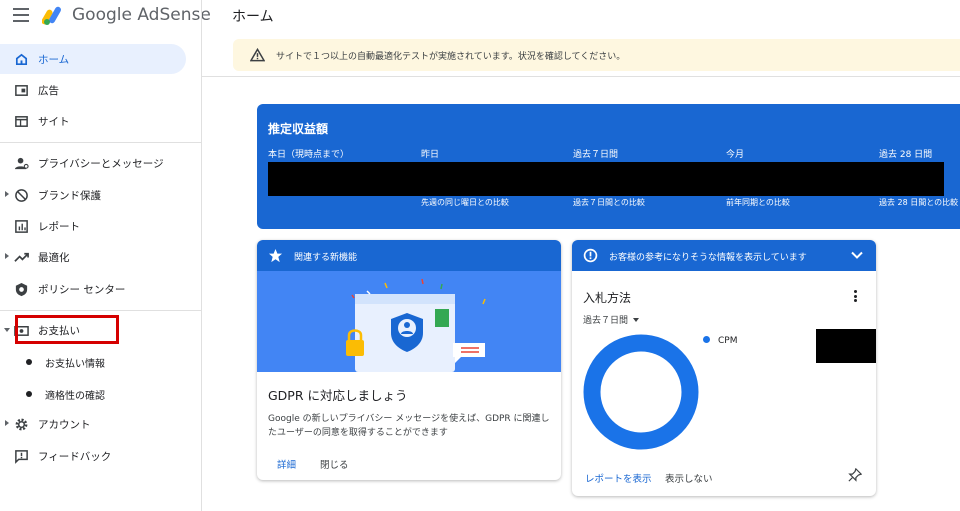 The height and width of the screenshot is (511, 960). What do you see at coordinates (21, 226) in the screenshot?
I see `report-icon` at bounding box center [21, 226].